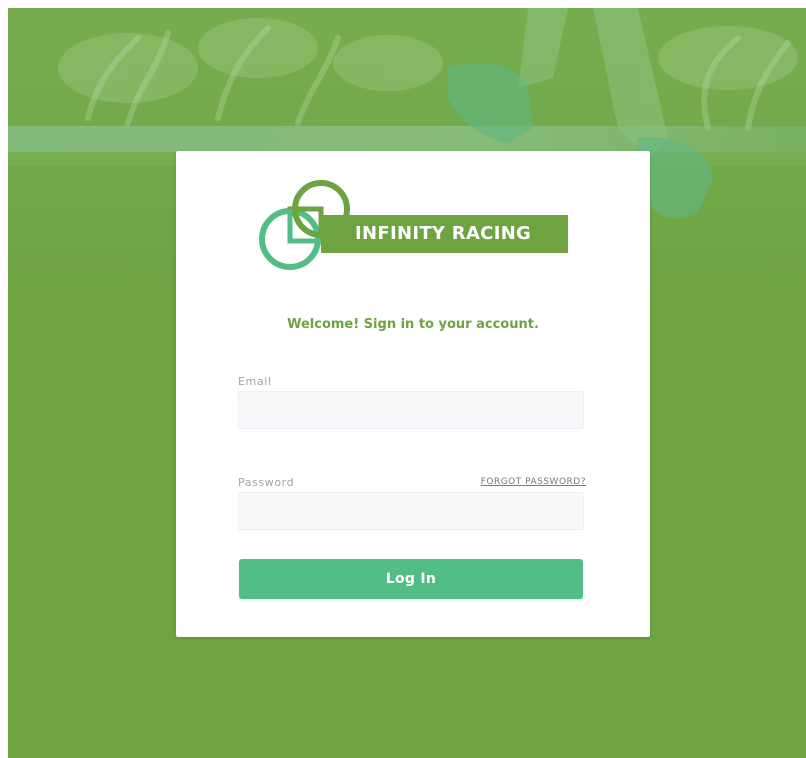 The width and height of the screenshot is (806, 758). Describe the element at coordinates (411, 511) in the screenshot. I see `password-field` at that location.